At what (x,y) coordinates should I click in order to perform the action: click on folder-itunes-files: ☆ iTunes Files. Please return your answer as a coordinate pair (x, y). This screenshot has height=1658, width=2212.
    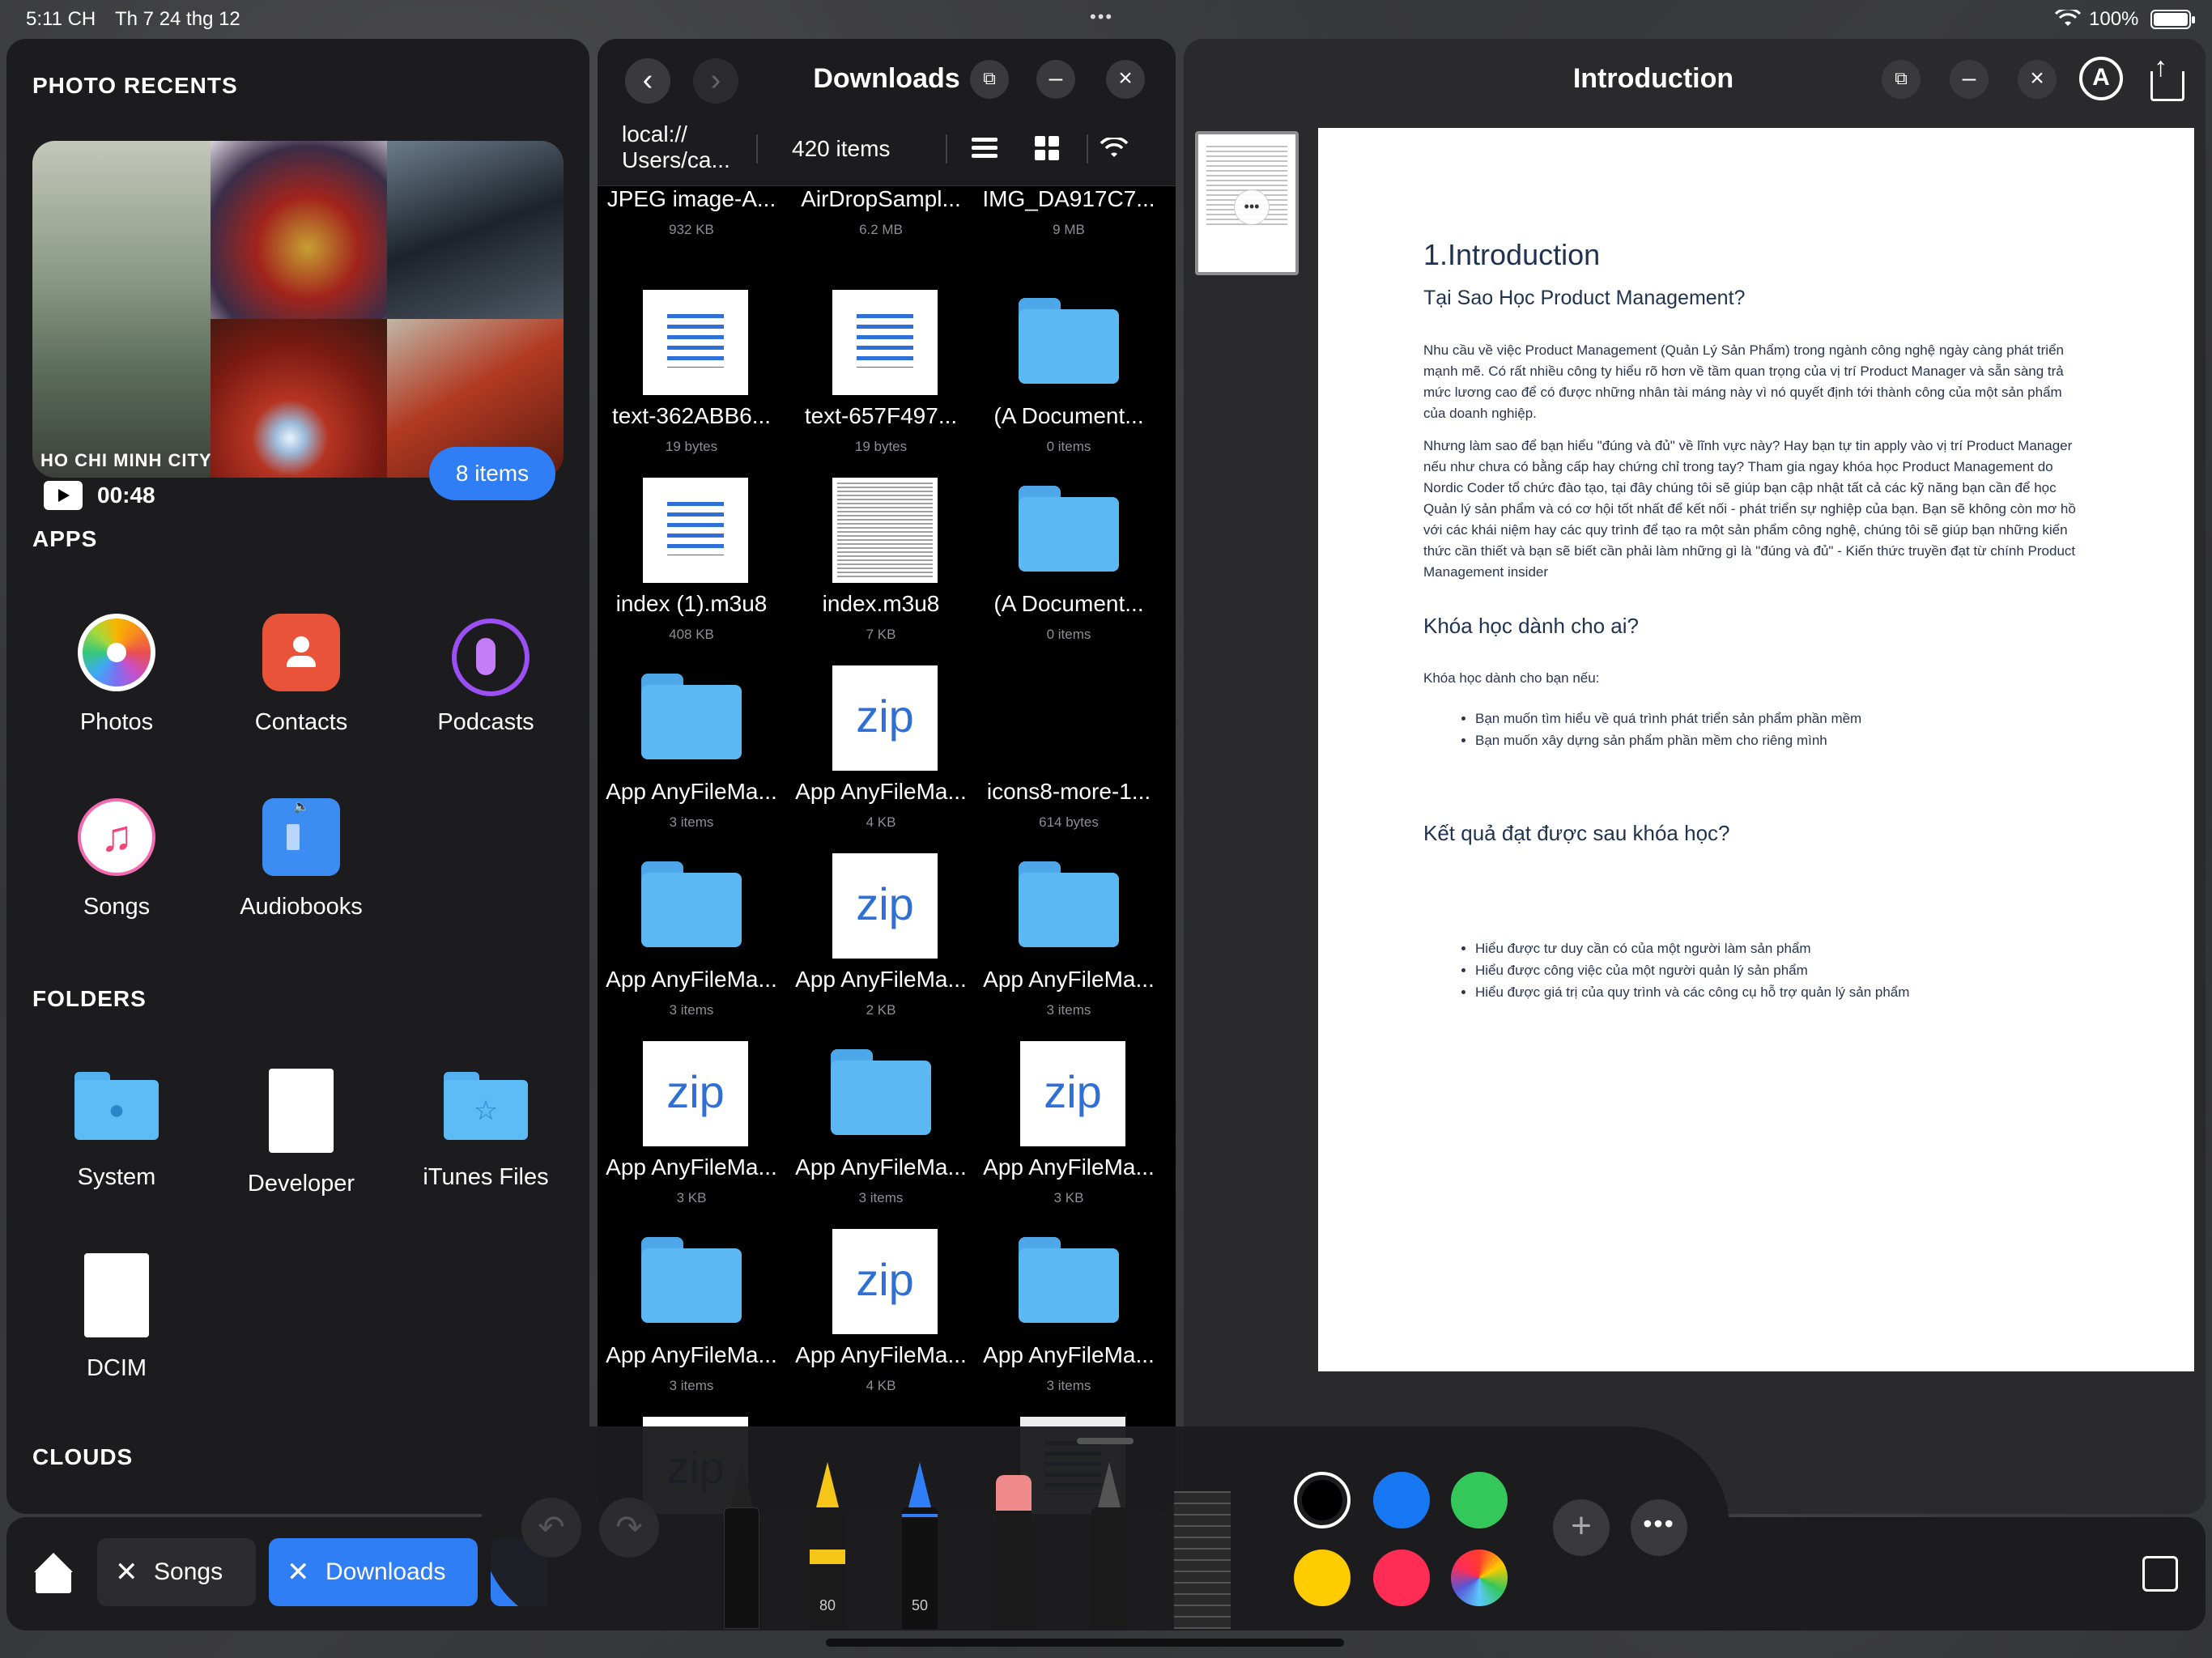
    Looking at the image, I should click on (486, 1131).